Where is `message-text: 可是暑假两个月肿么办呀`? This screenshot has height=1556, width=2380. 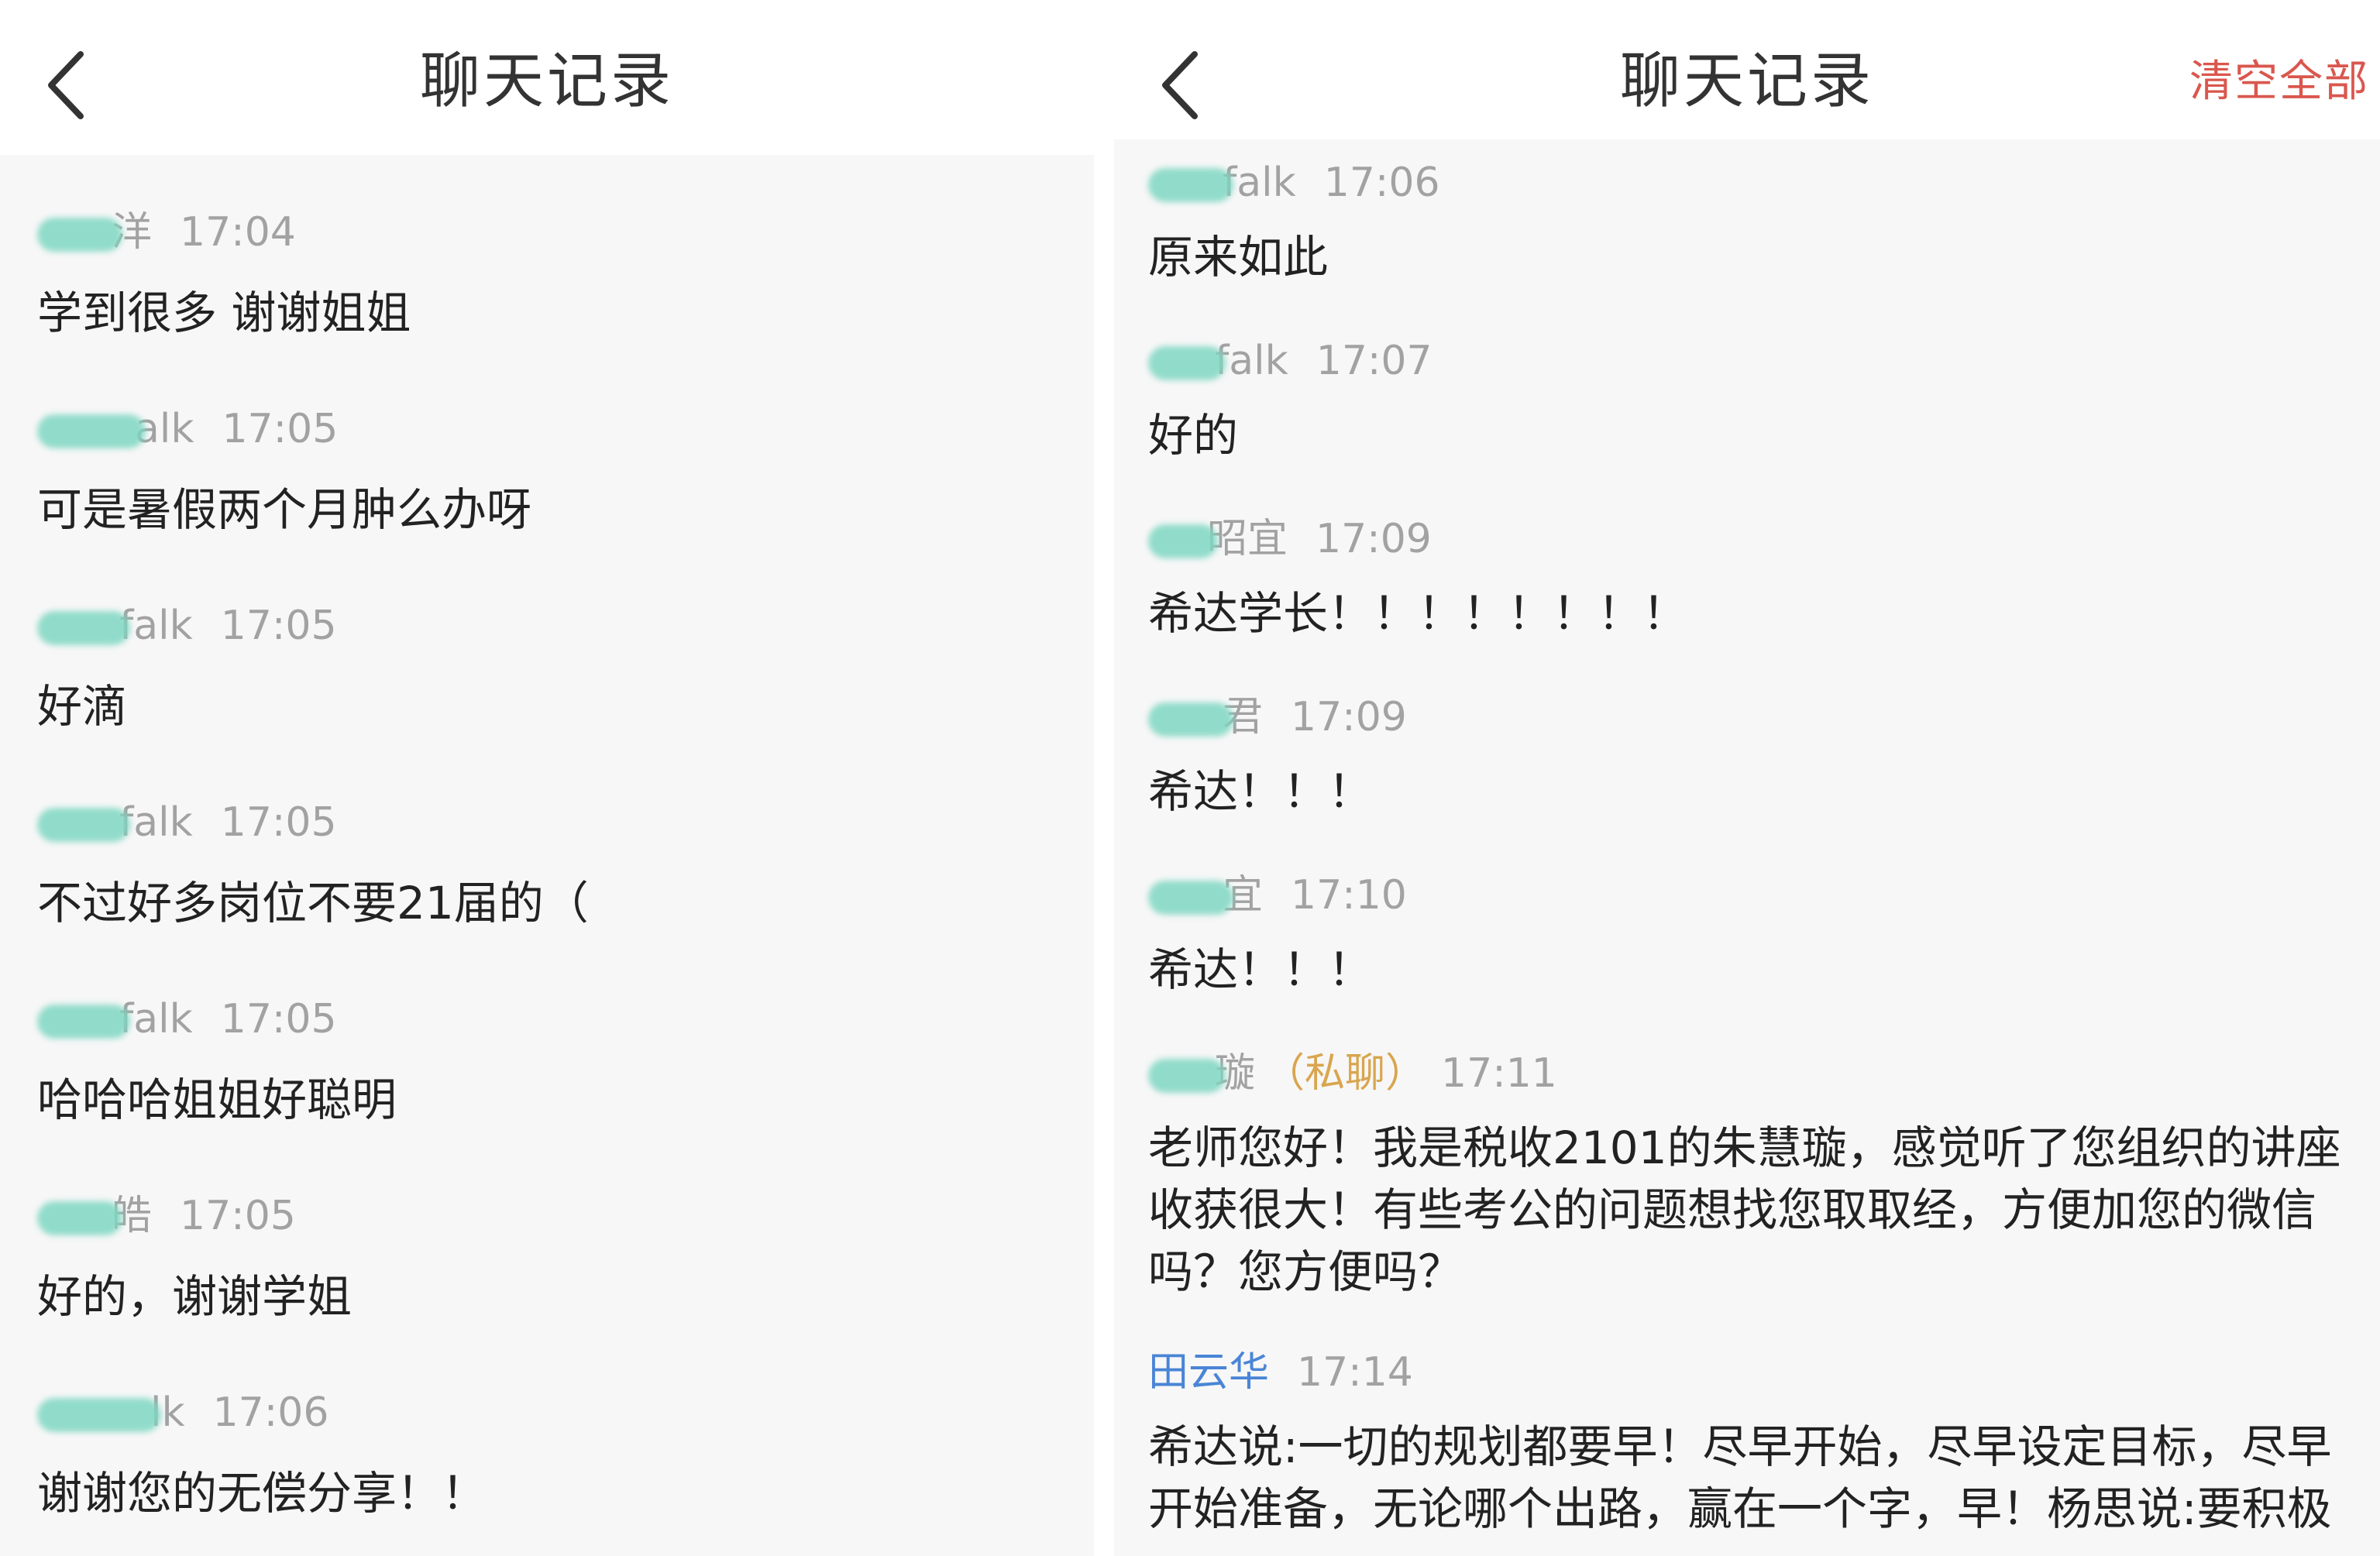
message-text: 可是暑假两个月肿么办呀 is located at coordinates (284, 509).